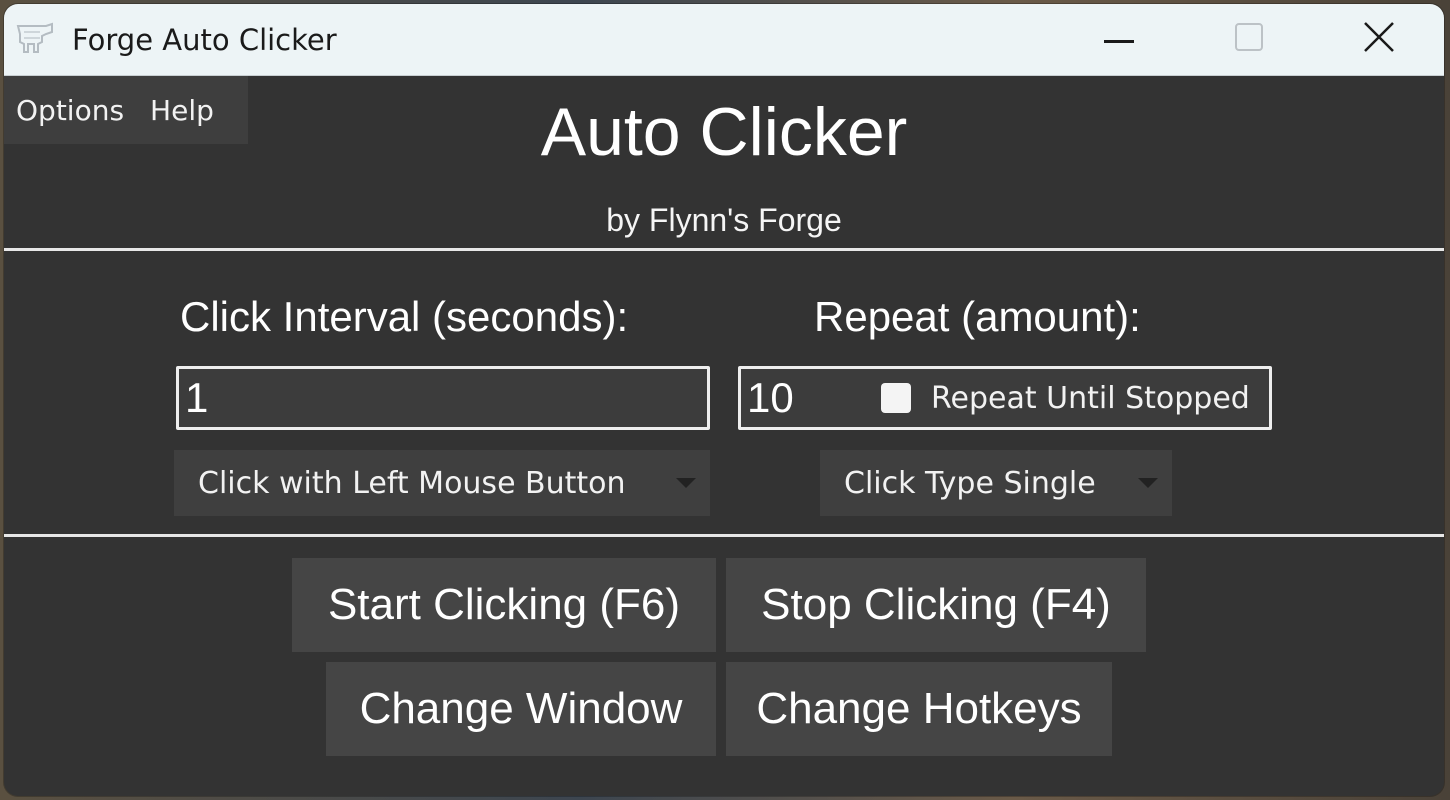 This screenshot has height=800, width=1450. I want to click on repeat-input, so click(806, 398).